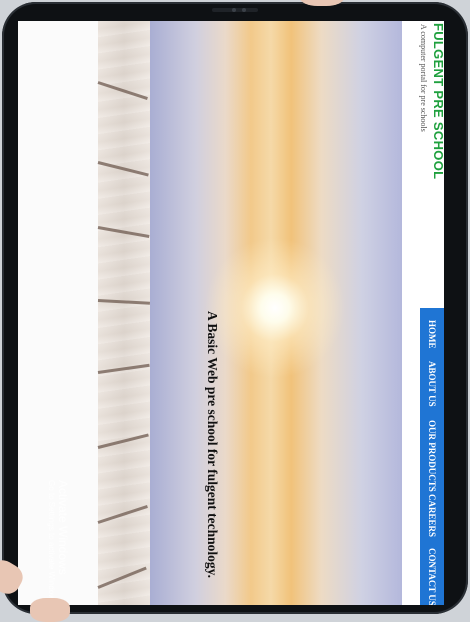  Describe the element at coordinates (63, 527) in the screenshot. I see `activate-windows-title: Activate Windows` at that location.